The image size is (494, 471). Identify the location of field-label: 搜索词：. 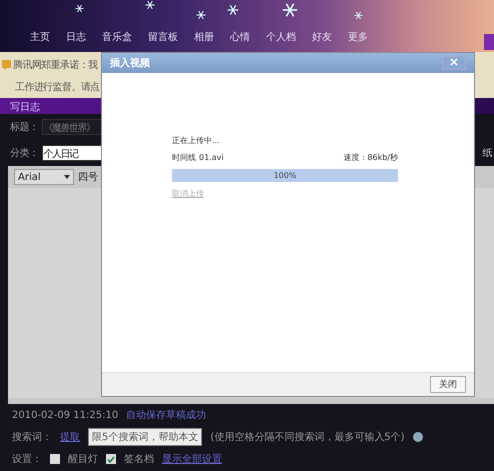
(32, 437).